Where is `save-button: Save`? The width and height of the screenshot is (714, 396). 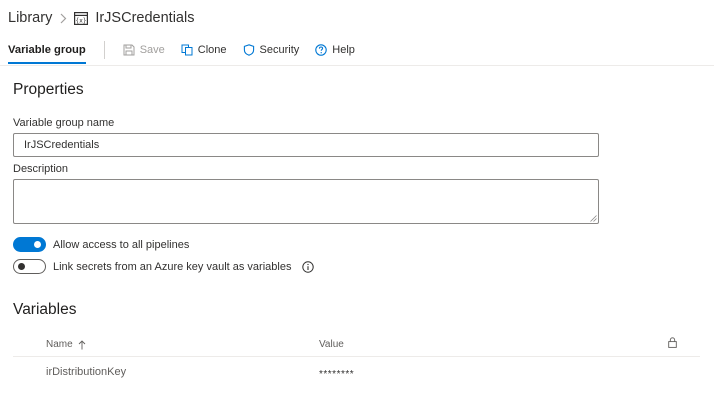 save-button: Save is located at coordinates (144, 50).